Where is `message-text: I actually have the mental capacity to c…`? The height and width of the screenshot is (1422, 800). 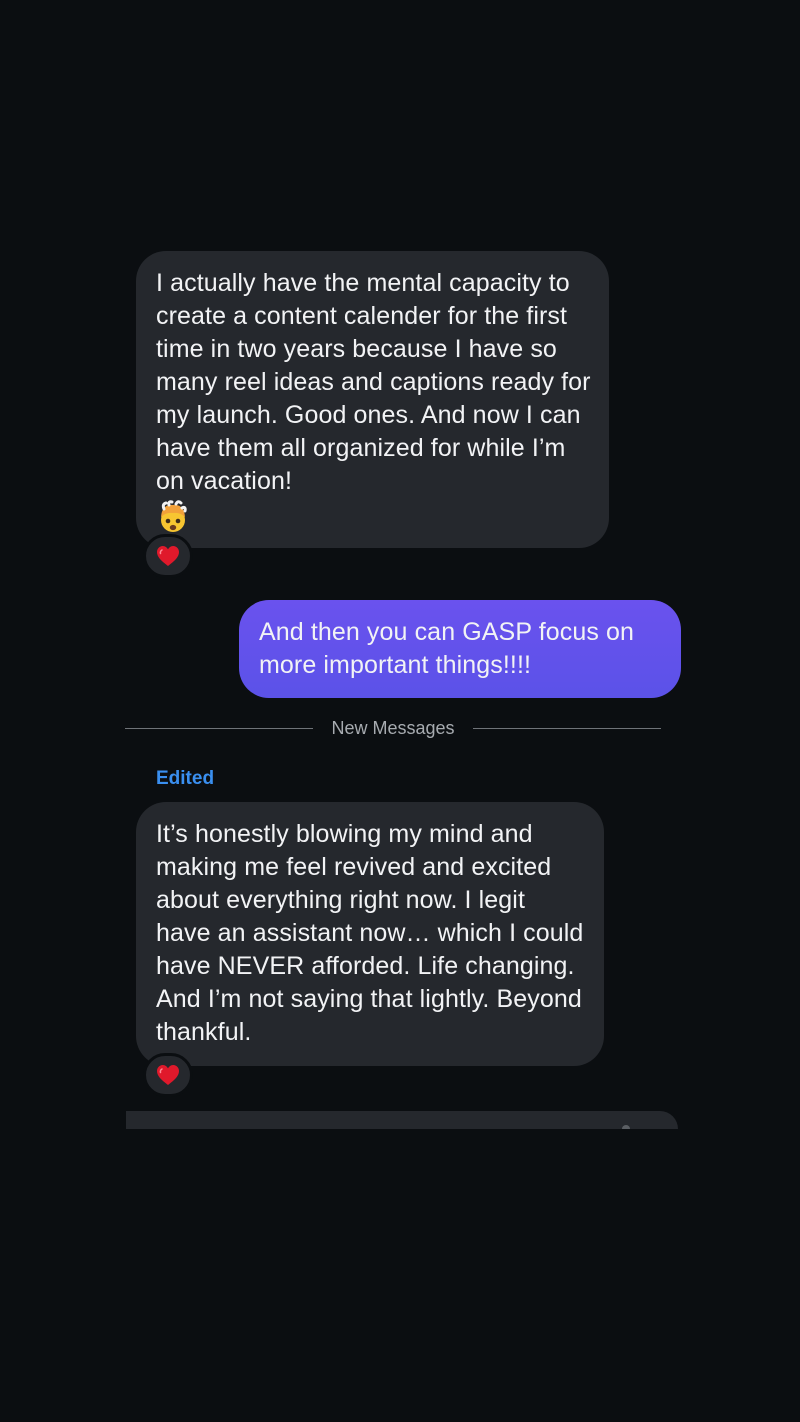 message-text: I actually have the mental capacity to c… is located at coordinates (373, 382).